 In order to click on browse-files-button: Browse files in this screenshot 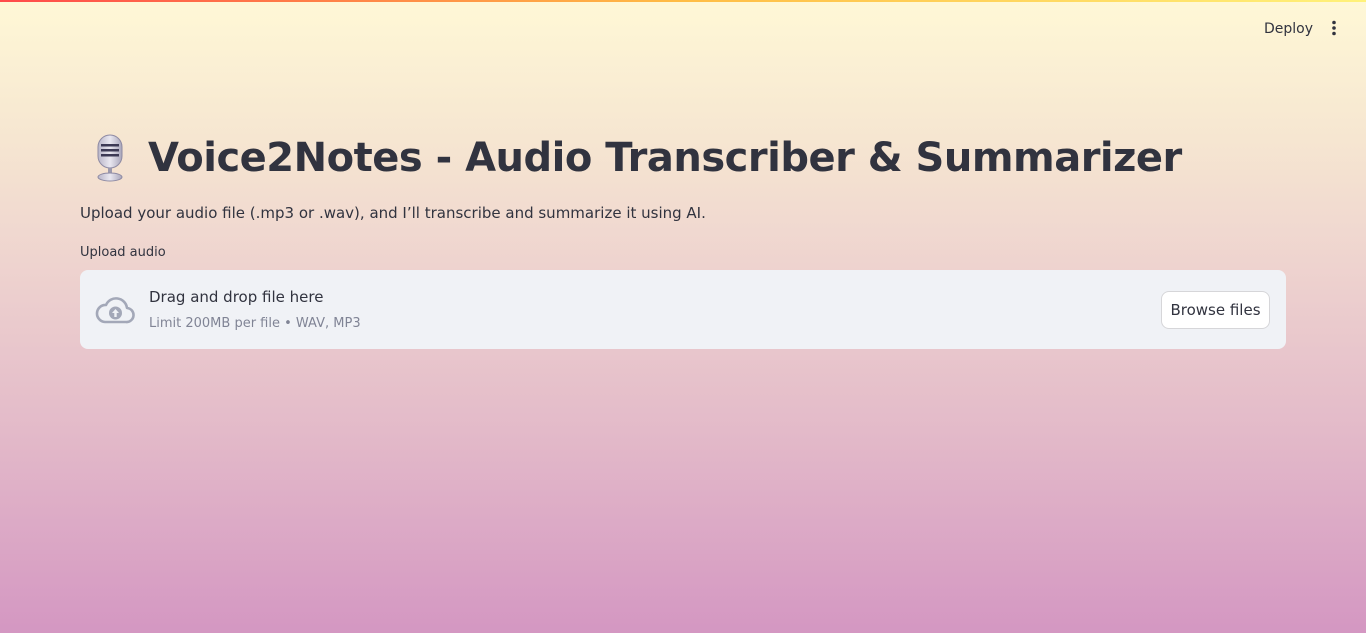, I will do `click(1215, 310)`.